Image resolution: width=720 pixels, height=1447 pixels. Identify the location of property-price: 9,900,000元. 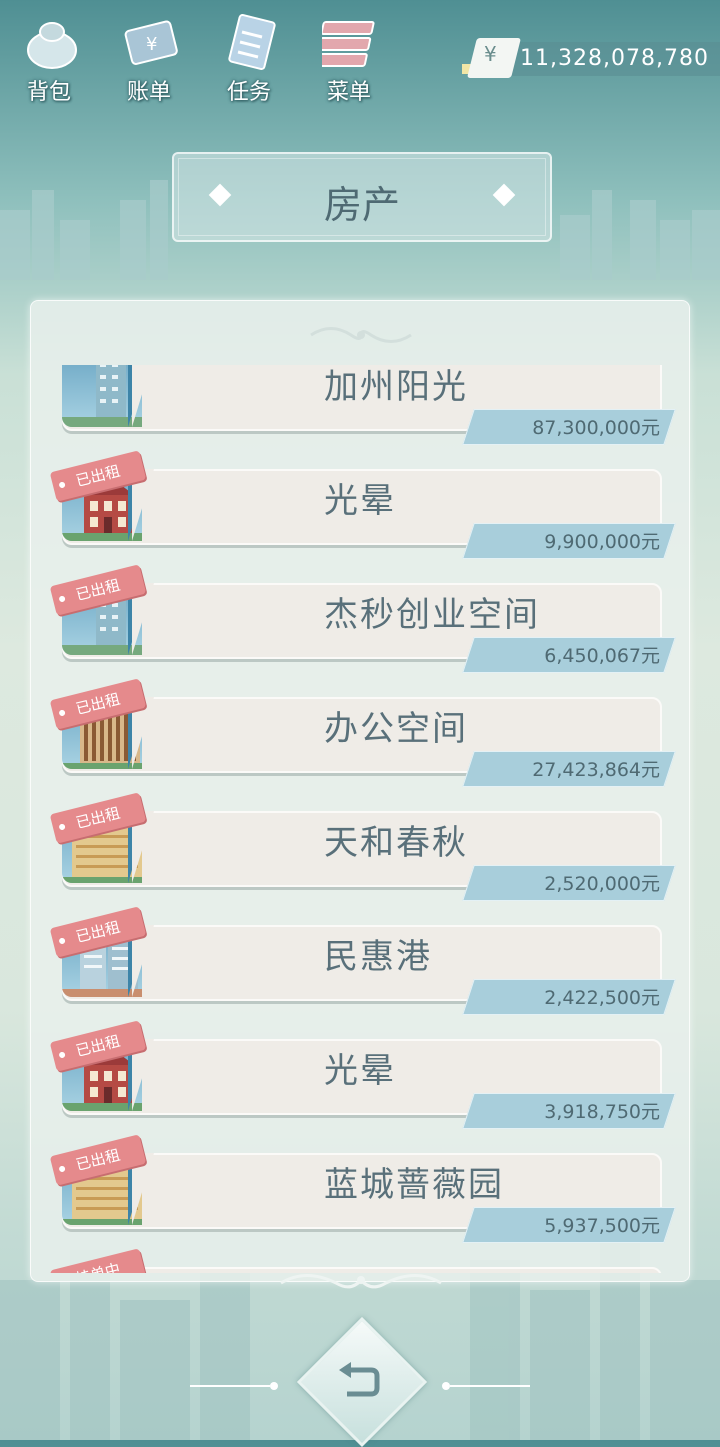
(602, 542).